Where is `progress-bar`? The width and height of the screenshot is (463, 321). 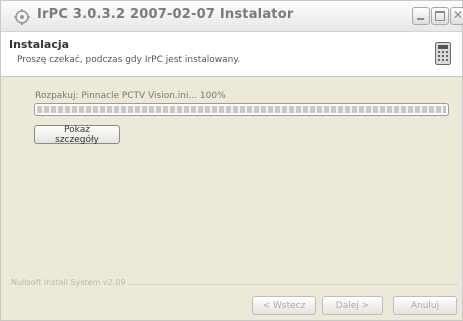 progress-bar is located at coordinates (241, 109).